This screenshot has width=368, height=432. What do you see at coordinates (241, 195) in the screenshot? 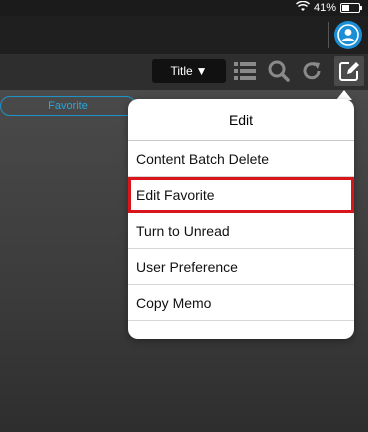
I see `menu-item-edit-favorite: Edit Favorite` at bounding box center [241, 195].